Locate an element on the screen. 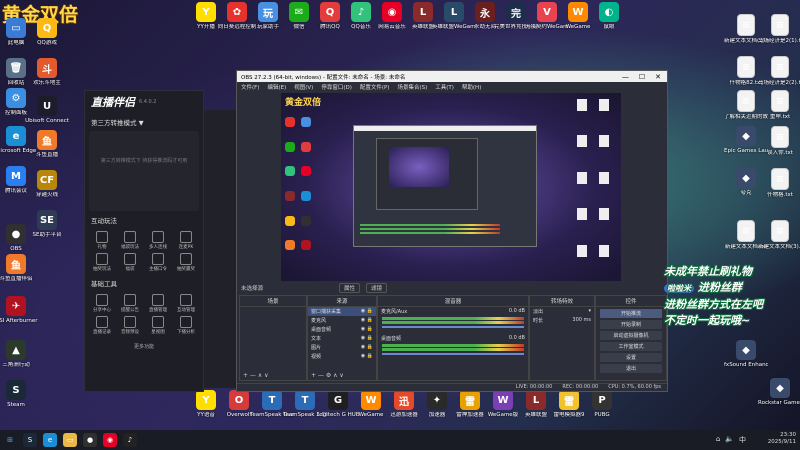 This screenshot has height=450, width=800. desktop-shortcut: ≡ 重申.txt is located at coordinates (779, 105).